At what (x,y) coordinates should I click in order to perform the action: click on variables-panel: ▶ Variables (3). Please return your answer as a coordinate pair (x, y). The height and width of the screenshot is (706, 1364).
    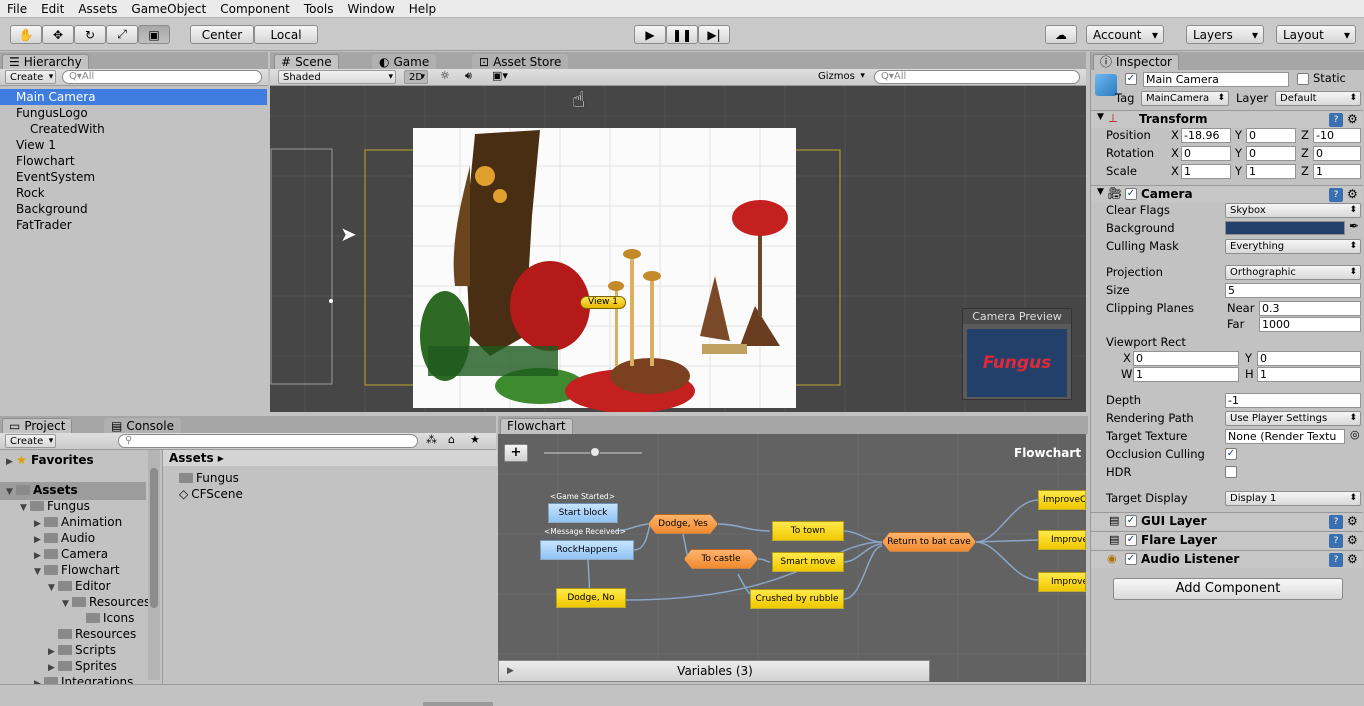
    Looking at the image, I should click on (714, 671).